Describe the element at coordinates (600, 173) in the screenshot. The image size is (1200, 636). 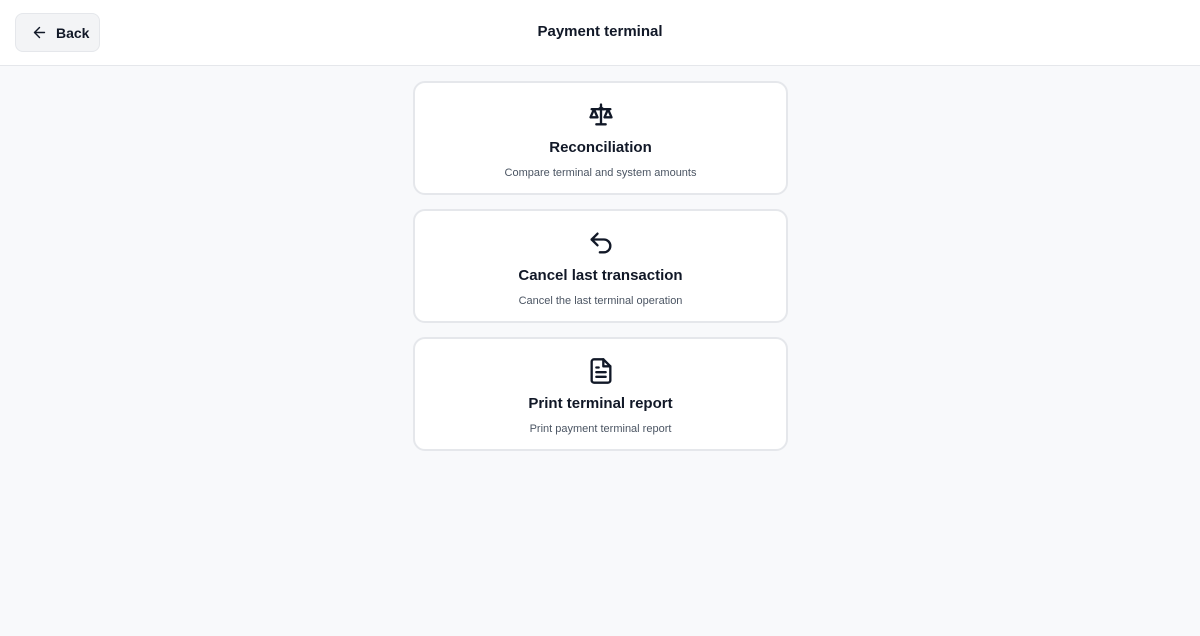
I see `card-description: Compare terminal and system amounts` at that location.